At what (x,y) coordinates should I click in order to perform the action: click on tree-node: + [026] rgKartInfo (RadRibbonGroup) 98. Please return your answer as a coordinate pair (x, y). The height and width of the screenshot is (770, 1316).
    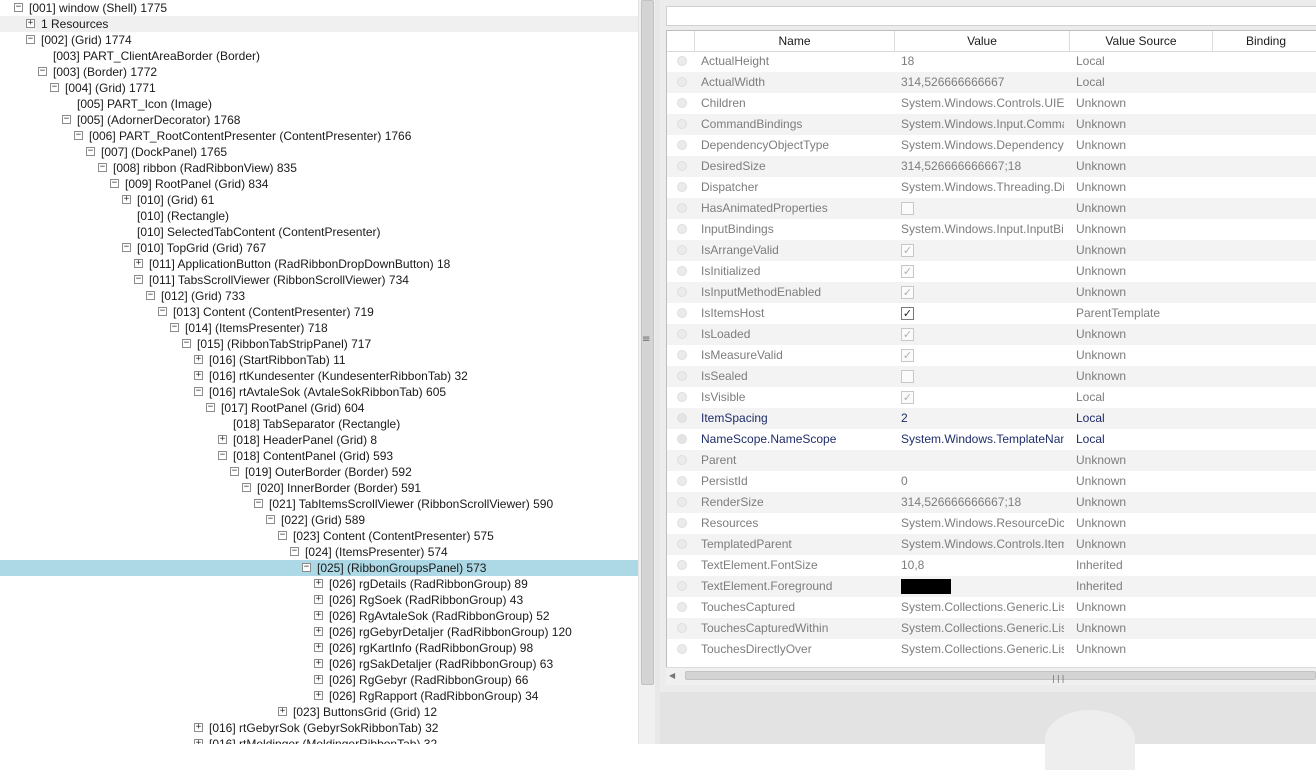
    Looking at the image, I should click on (319, 648).